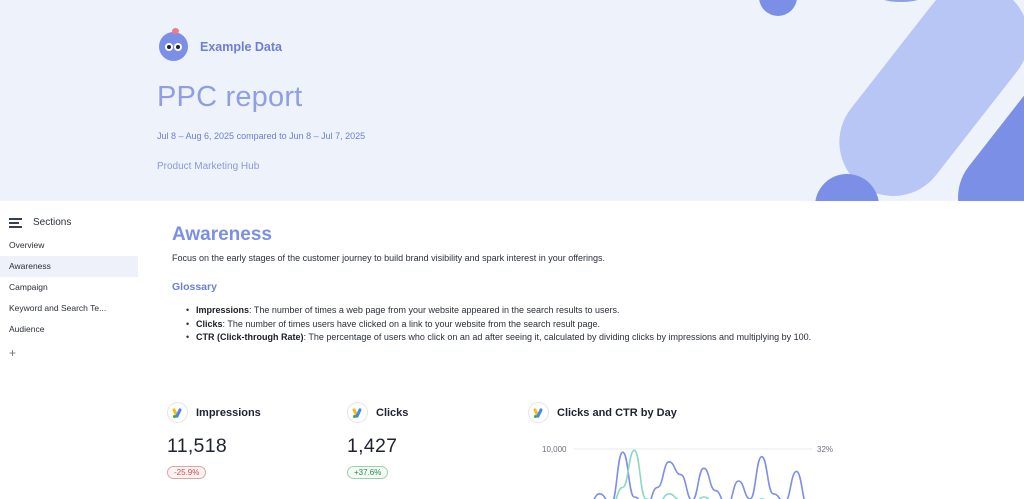  I want to click on clicks-ctr-chart-card: Clicks and CTR by Day 10,000 32%, so click(683, 450).